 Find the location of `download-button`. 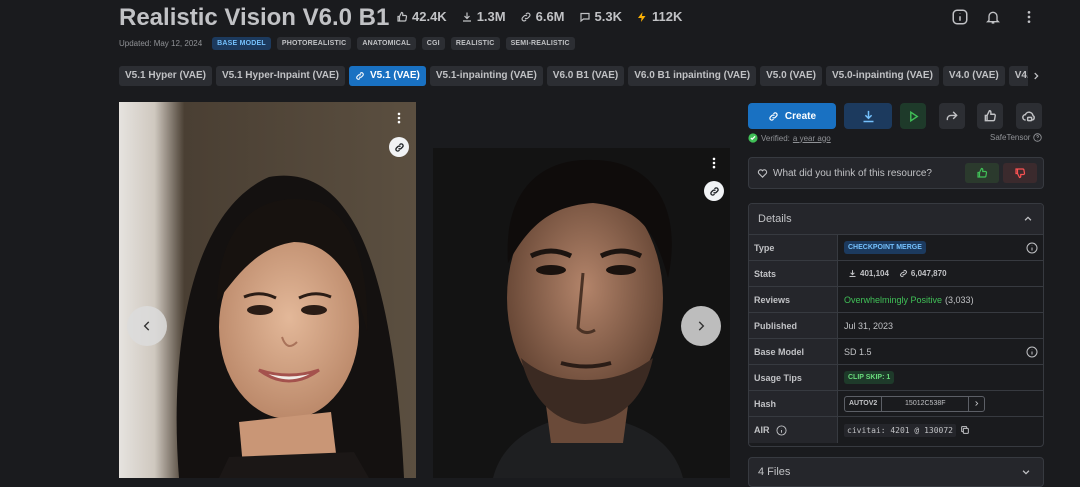

download-button is located at coordinates (868, 116).